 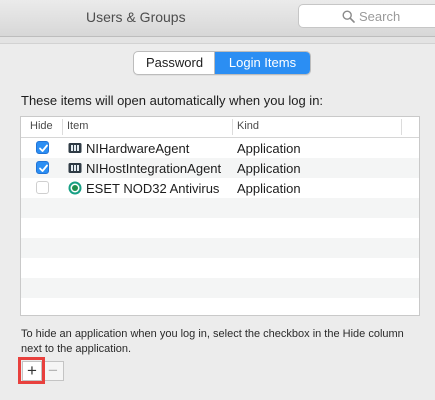 What do you see at coordinates (220, 148) in the screenshot?
I see `table-row: NIHardwareAgent Application` at bounding box center [220, 148].